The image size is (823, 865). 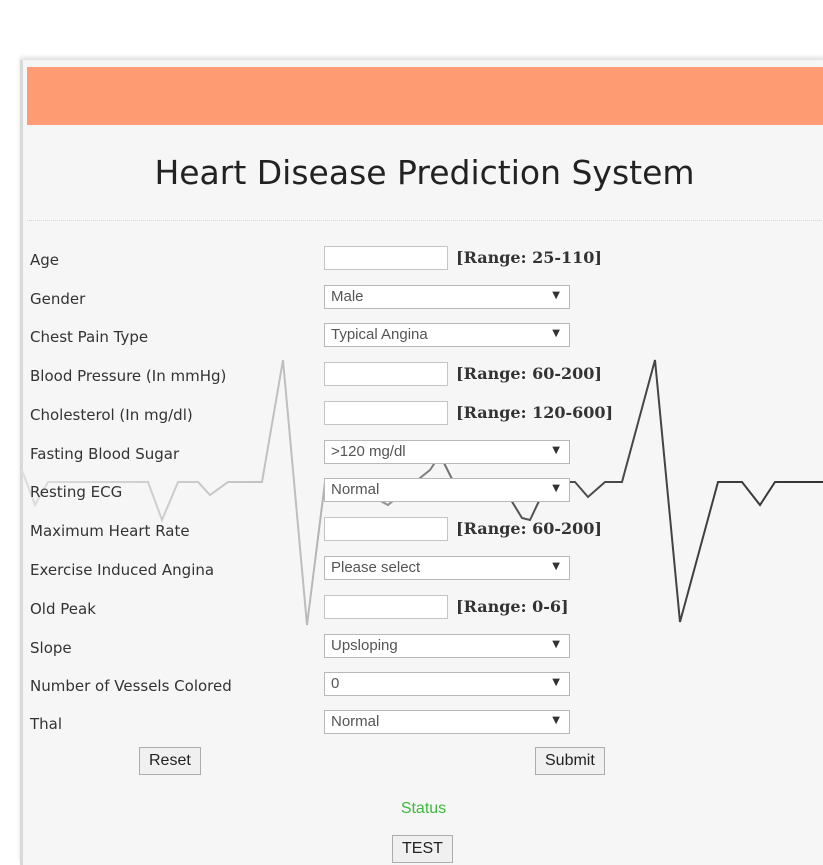 What do you see at coordinates (529, 257) in the screenshot?
I see `age-range-hint: [Range: 25-110]` at bounding box center [529, 257].